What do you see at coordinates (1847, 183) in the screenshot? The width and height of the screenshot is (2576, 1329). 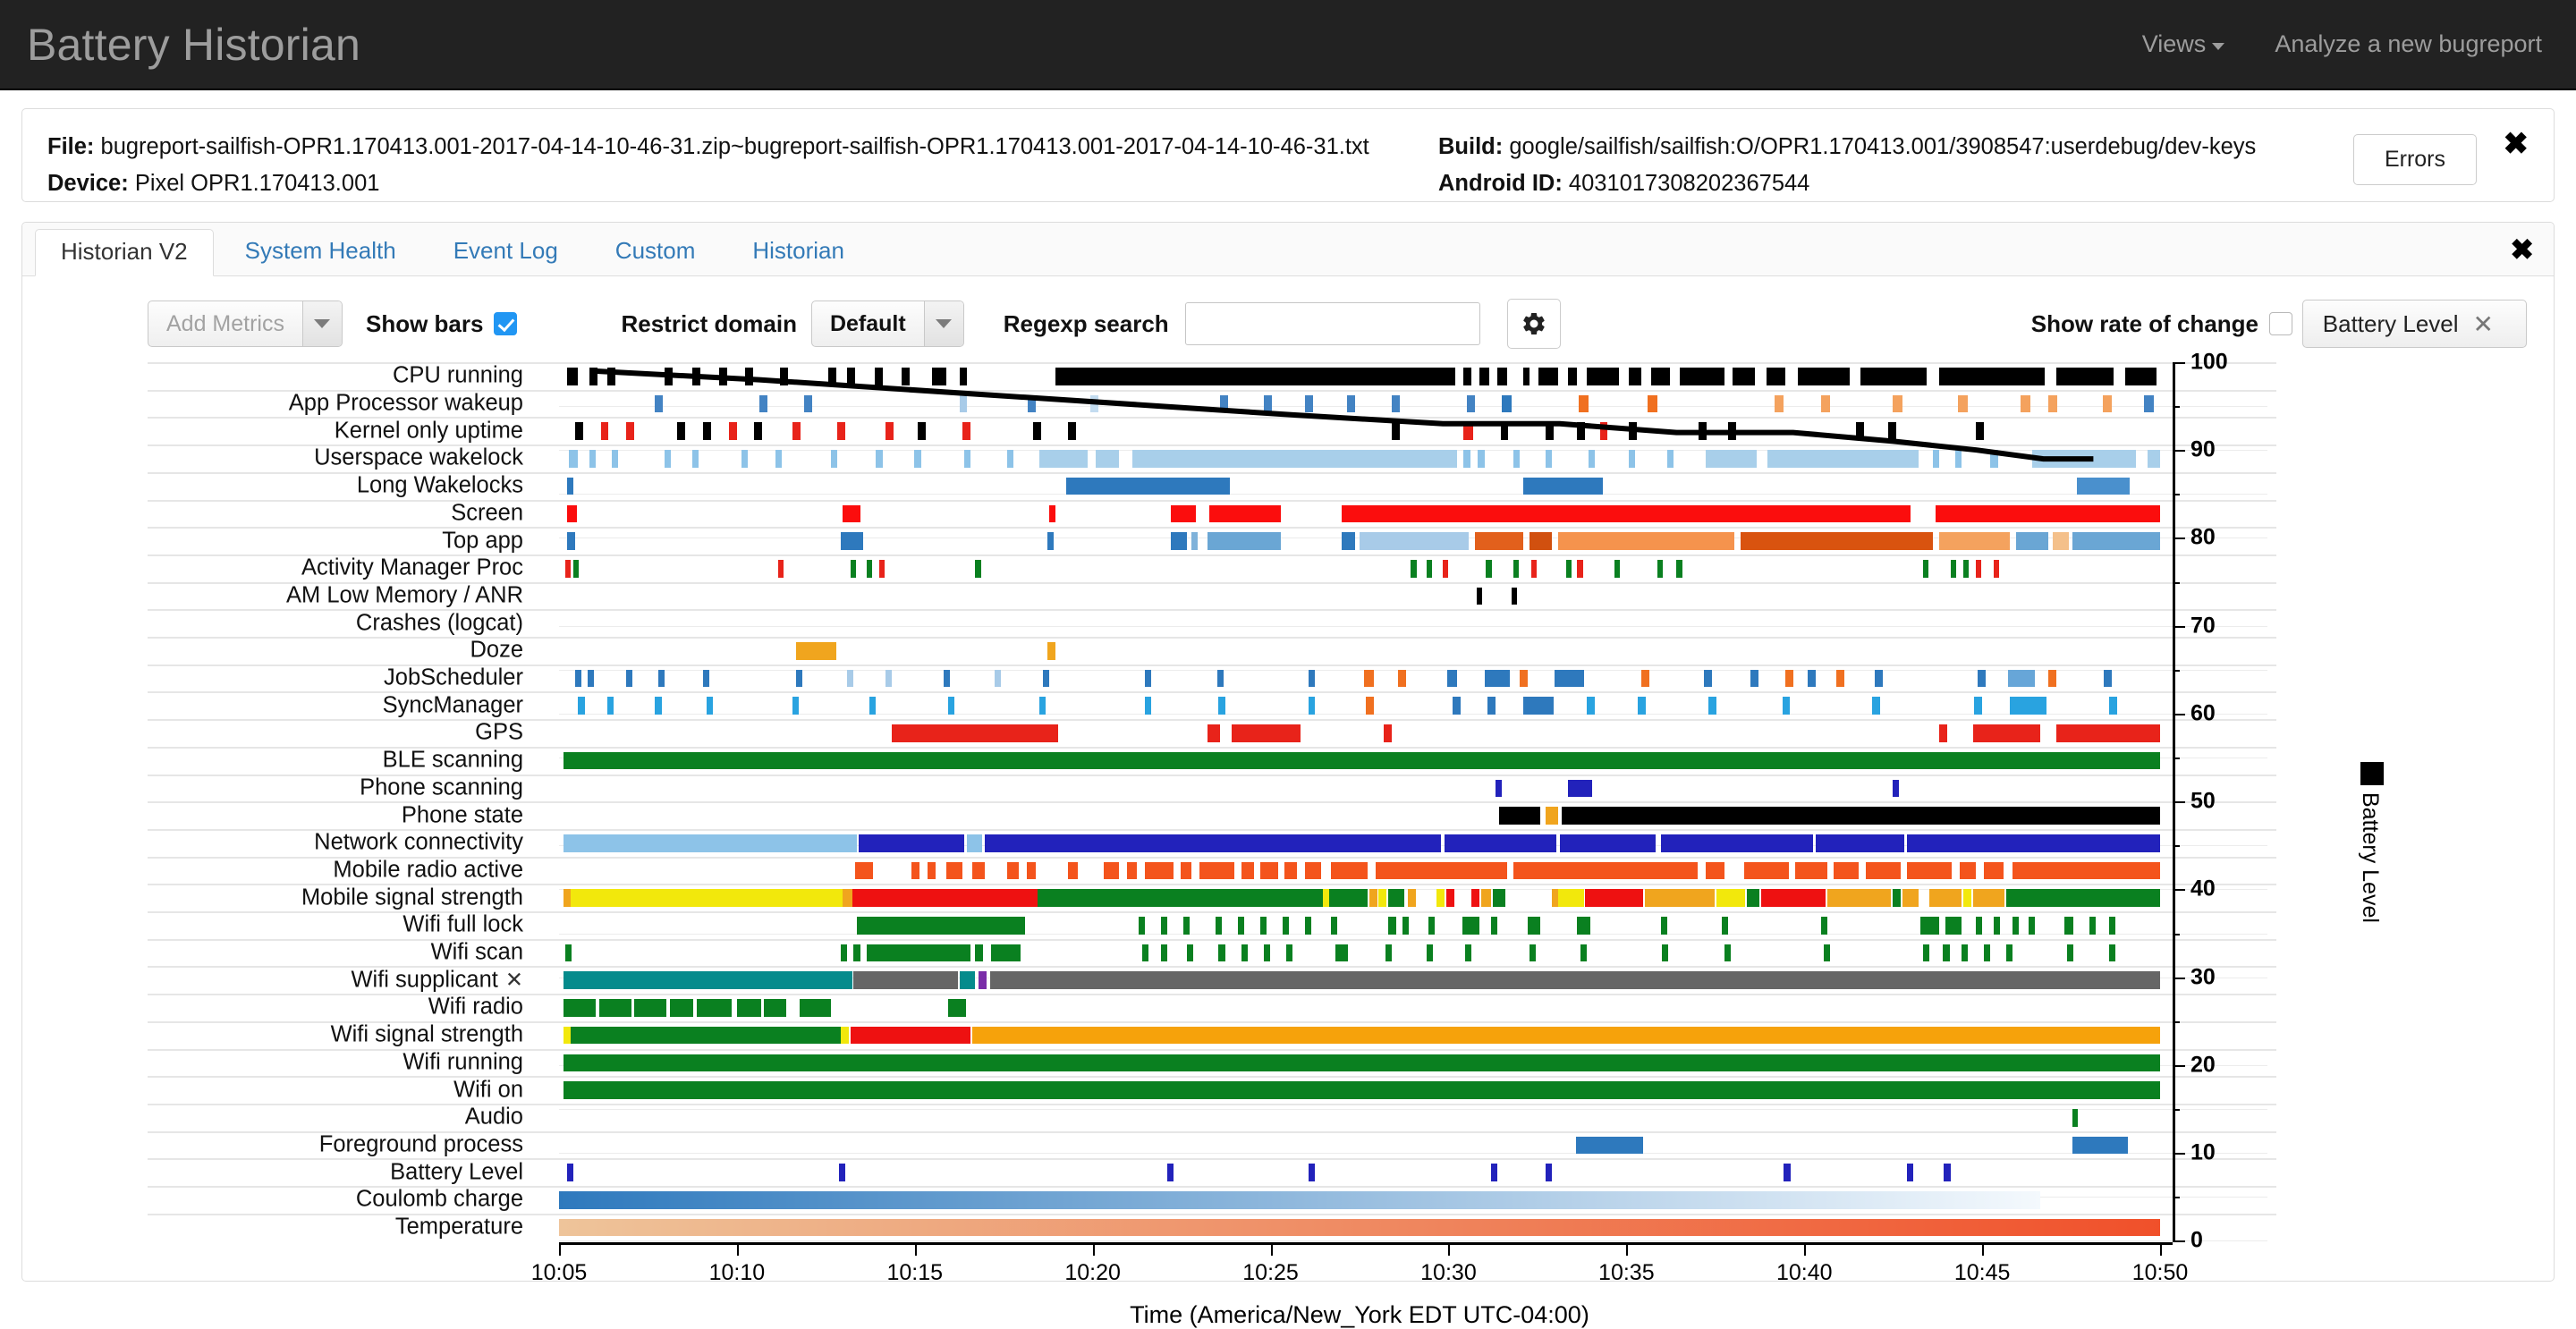 I see `android-id-row: Android ID: 4031017308202367544` at bounding box center [1847, 183].